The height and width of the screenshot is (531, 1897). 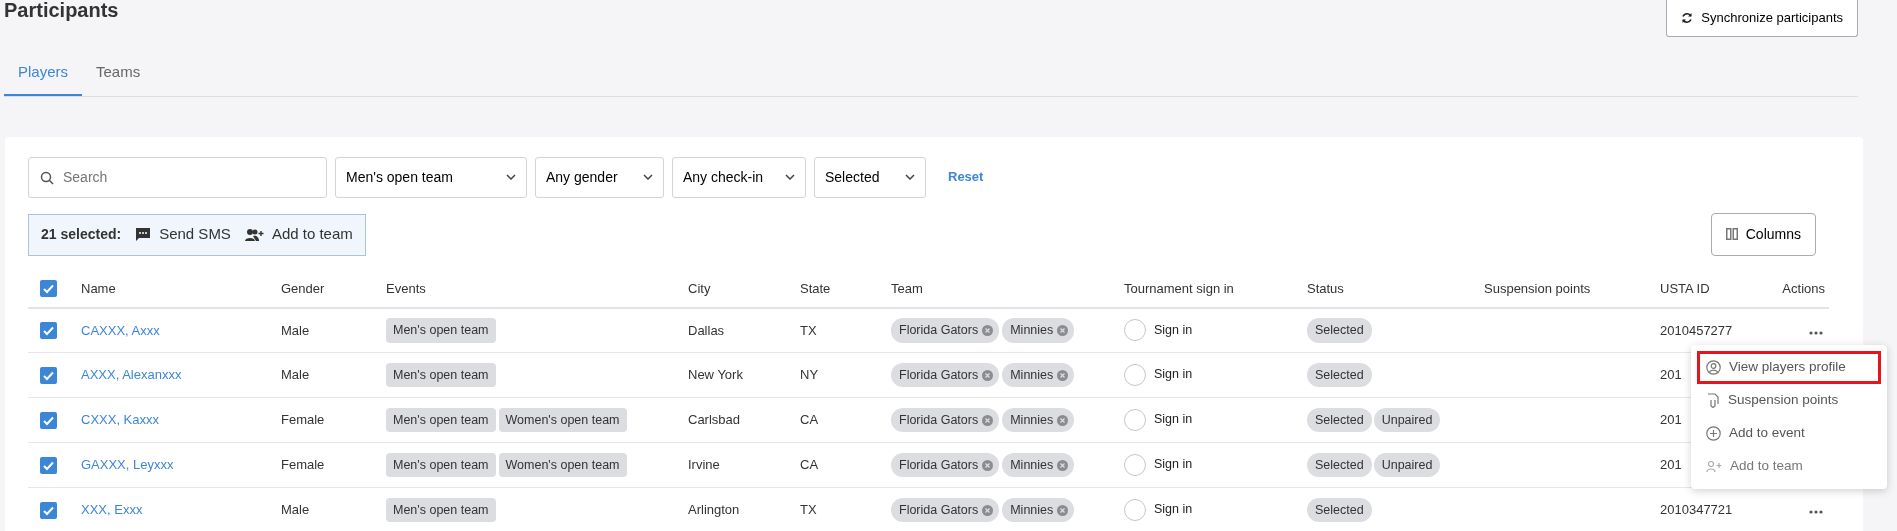 What do you see at coordinates (177, 177) in the screenshot?
I see `search-field: Search` at bounding box center [177, 177].